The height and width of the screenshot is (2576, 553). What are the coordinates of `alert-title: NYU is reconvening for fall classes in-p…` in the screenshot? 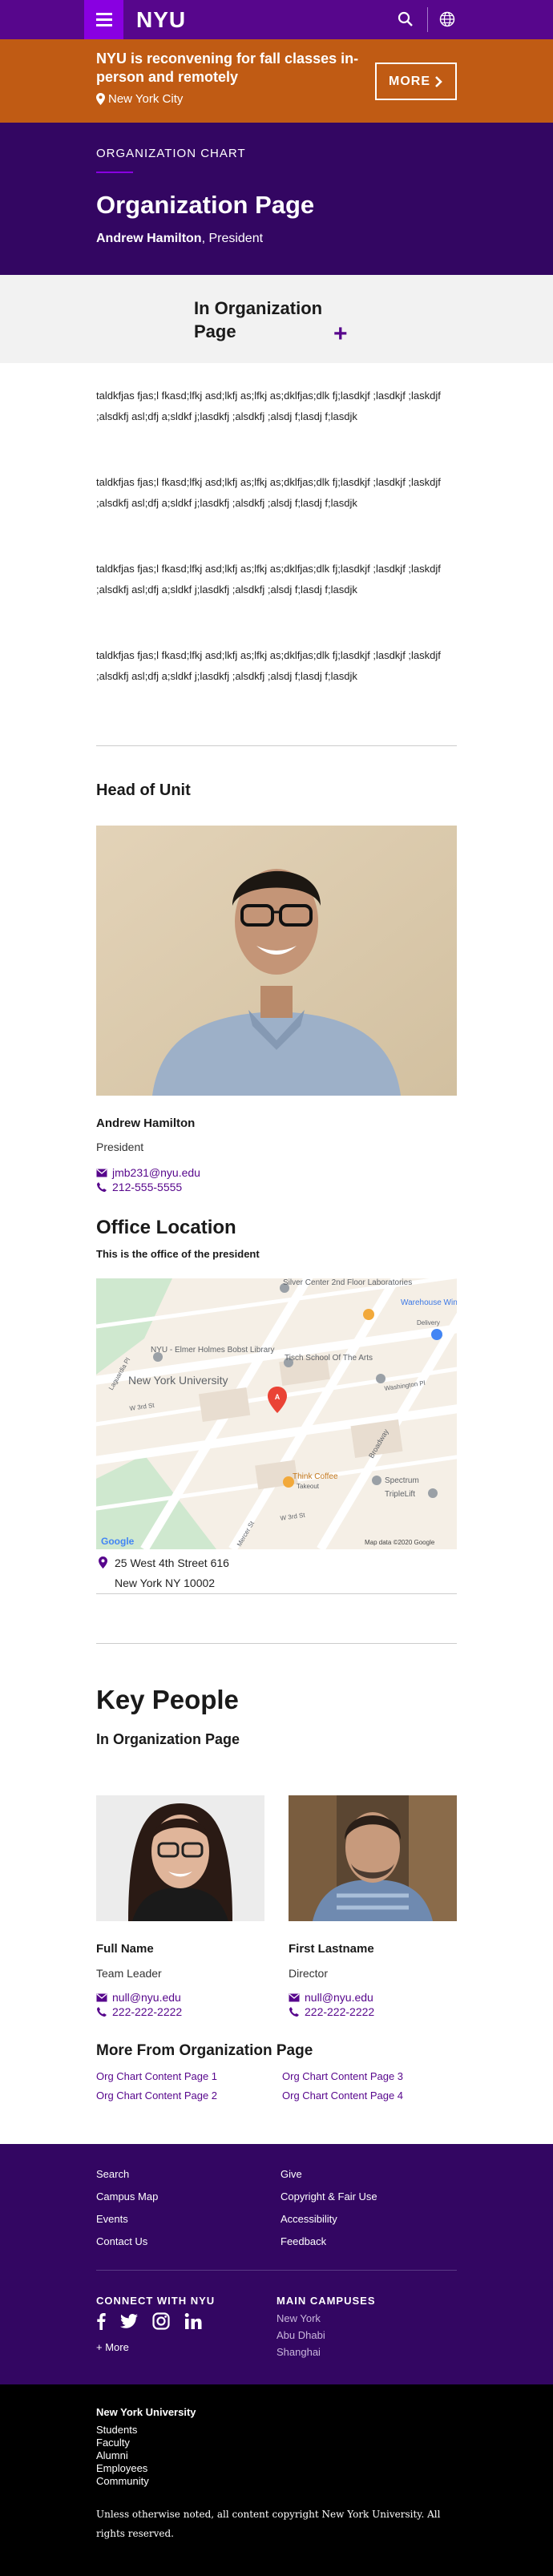 It's located at (232, 68).